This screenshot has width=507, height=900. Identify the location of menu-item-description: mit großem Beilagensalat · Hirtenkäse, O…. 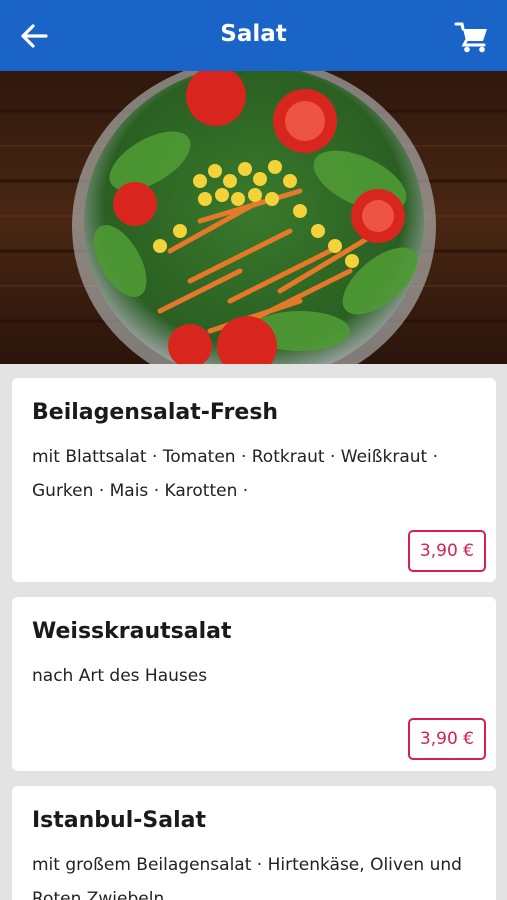
(247, 877).